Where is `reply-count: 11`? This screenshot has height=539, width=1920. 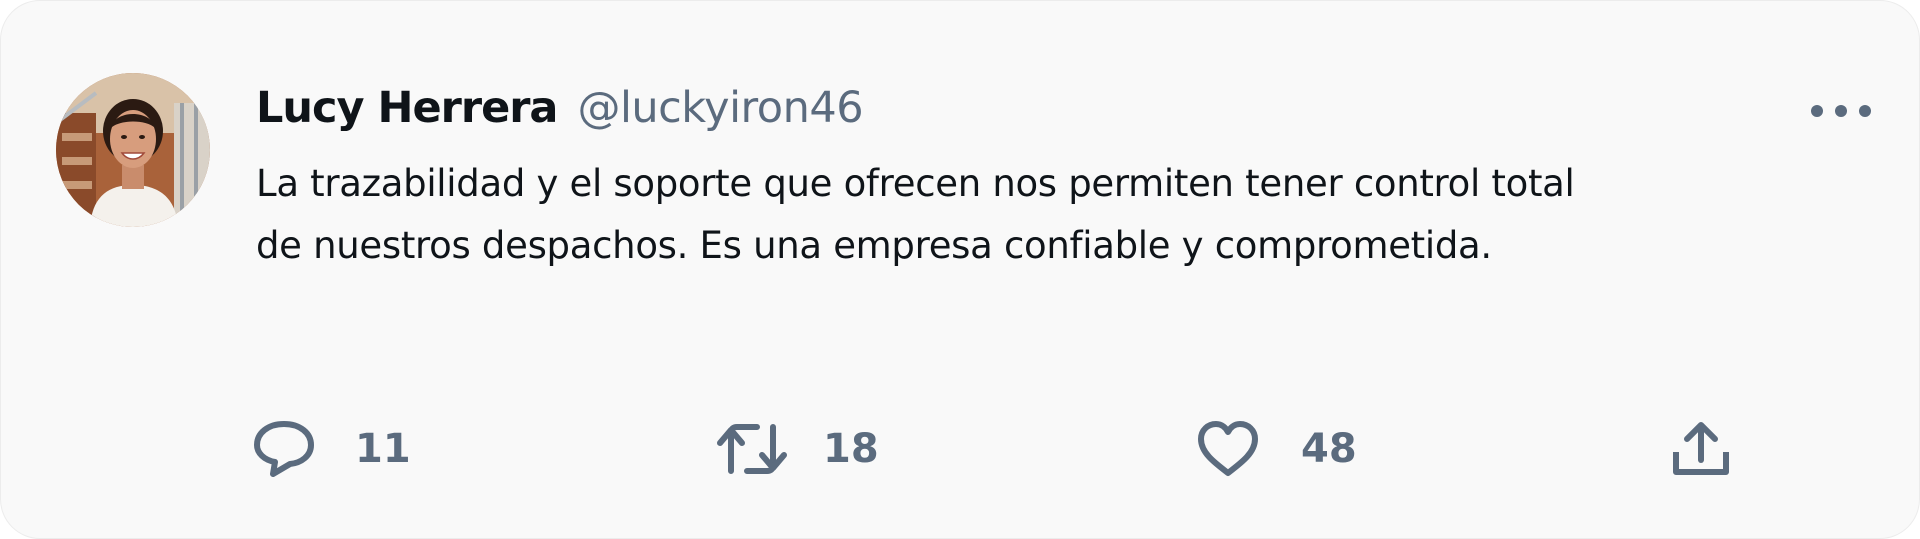
reply-count: 11 is located at coordinates (383, 449).